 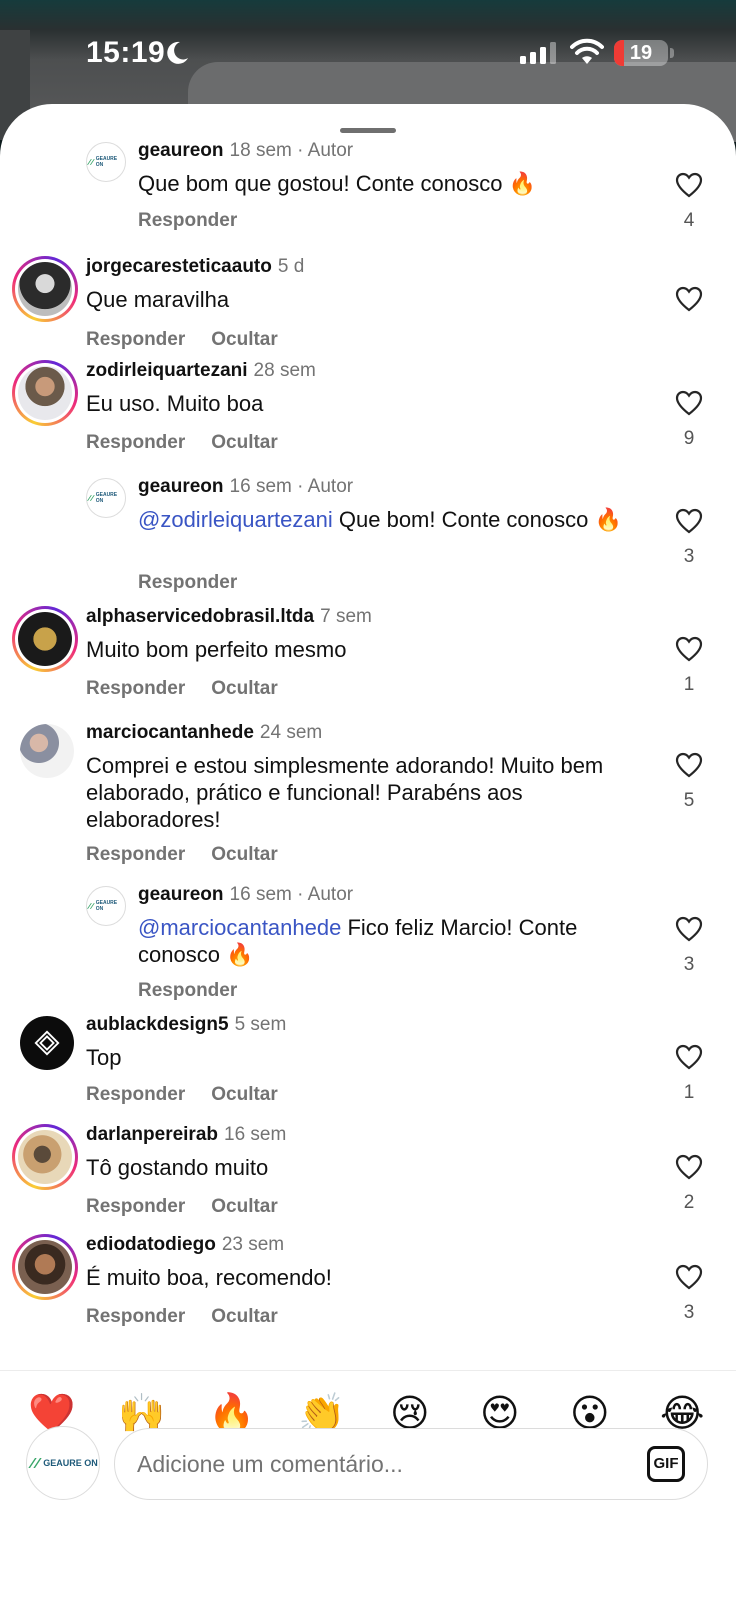 I want to click on comment-header: alphaservicedobrasil.ltda 7 sem, so click(x=229, y=617).